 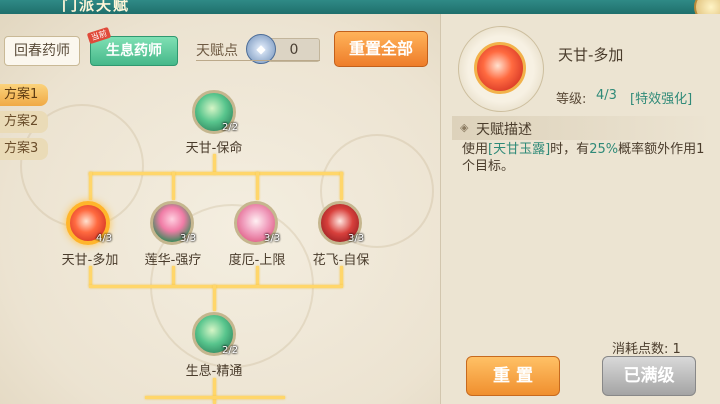 I want to click on plan-tab-1: 方案1, so click(x=24, y=95).